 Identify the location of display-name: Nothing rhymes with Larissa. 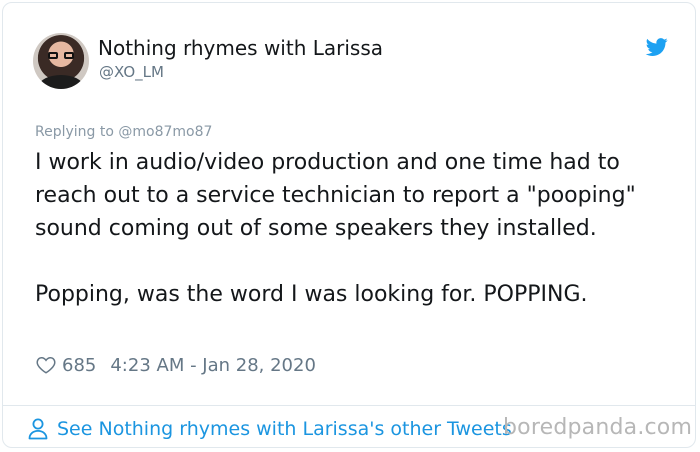
(240, 48).